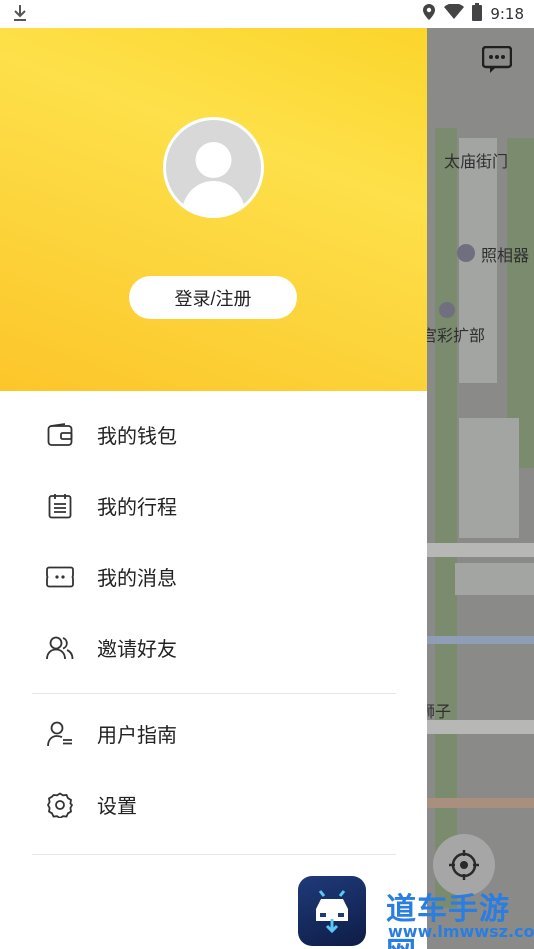  Describe the element at coordinates (454, 13) in the screenshot. I see `wifi-icon` at that location.